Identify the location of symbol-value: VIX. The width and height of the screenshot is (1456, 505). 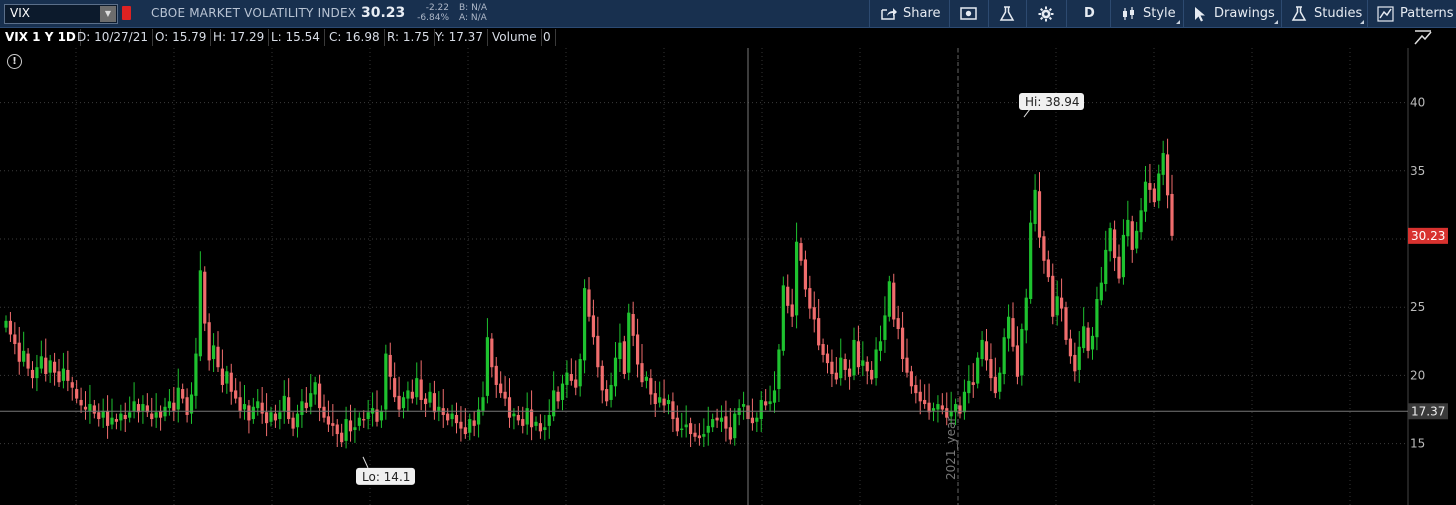
(20, 13).